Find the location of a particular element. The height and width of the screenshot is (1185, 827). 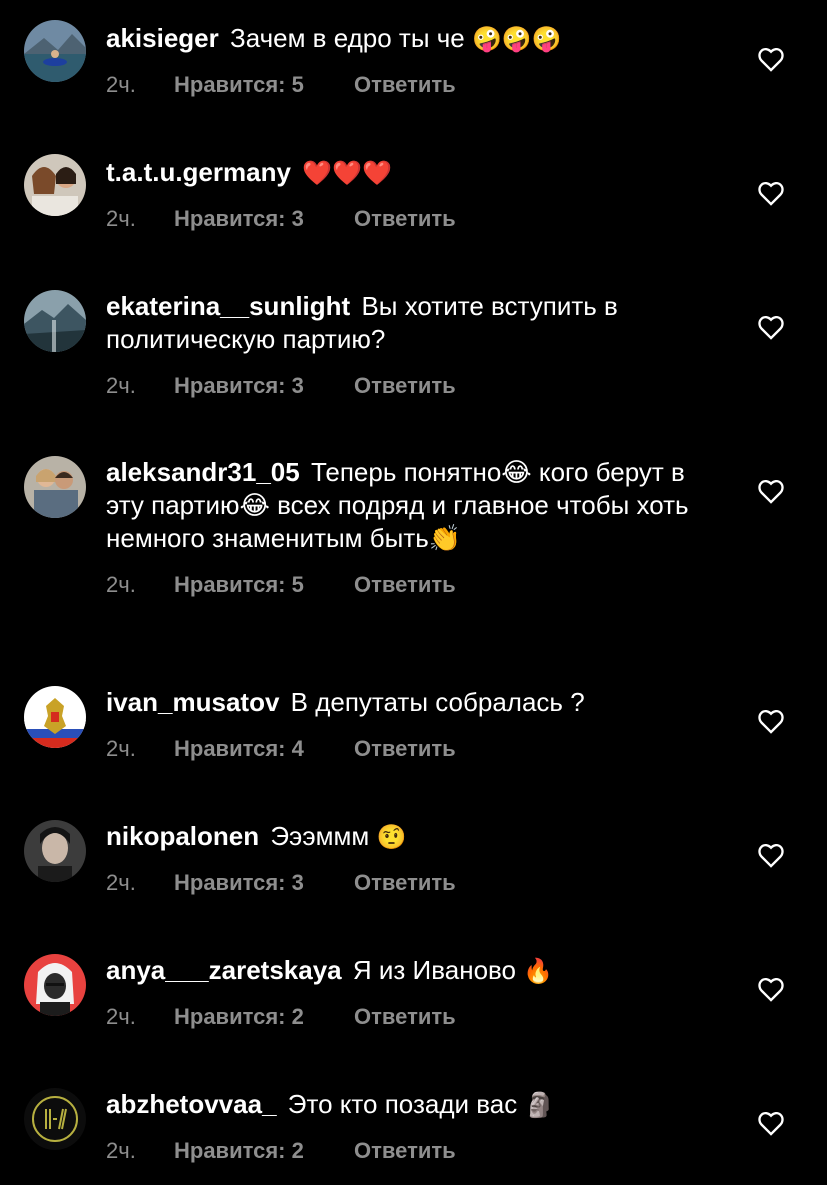

comment-username: abzhetovvaa_ is located at coordinates (191, 1104).